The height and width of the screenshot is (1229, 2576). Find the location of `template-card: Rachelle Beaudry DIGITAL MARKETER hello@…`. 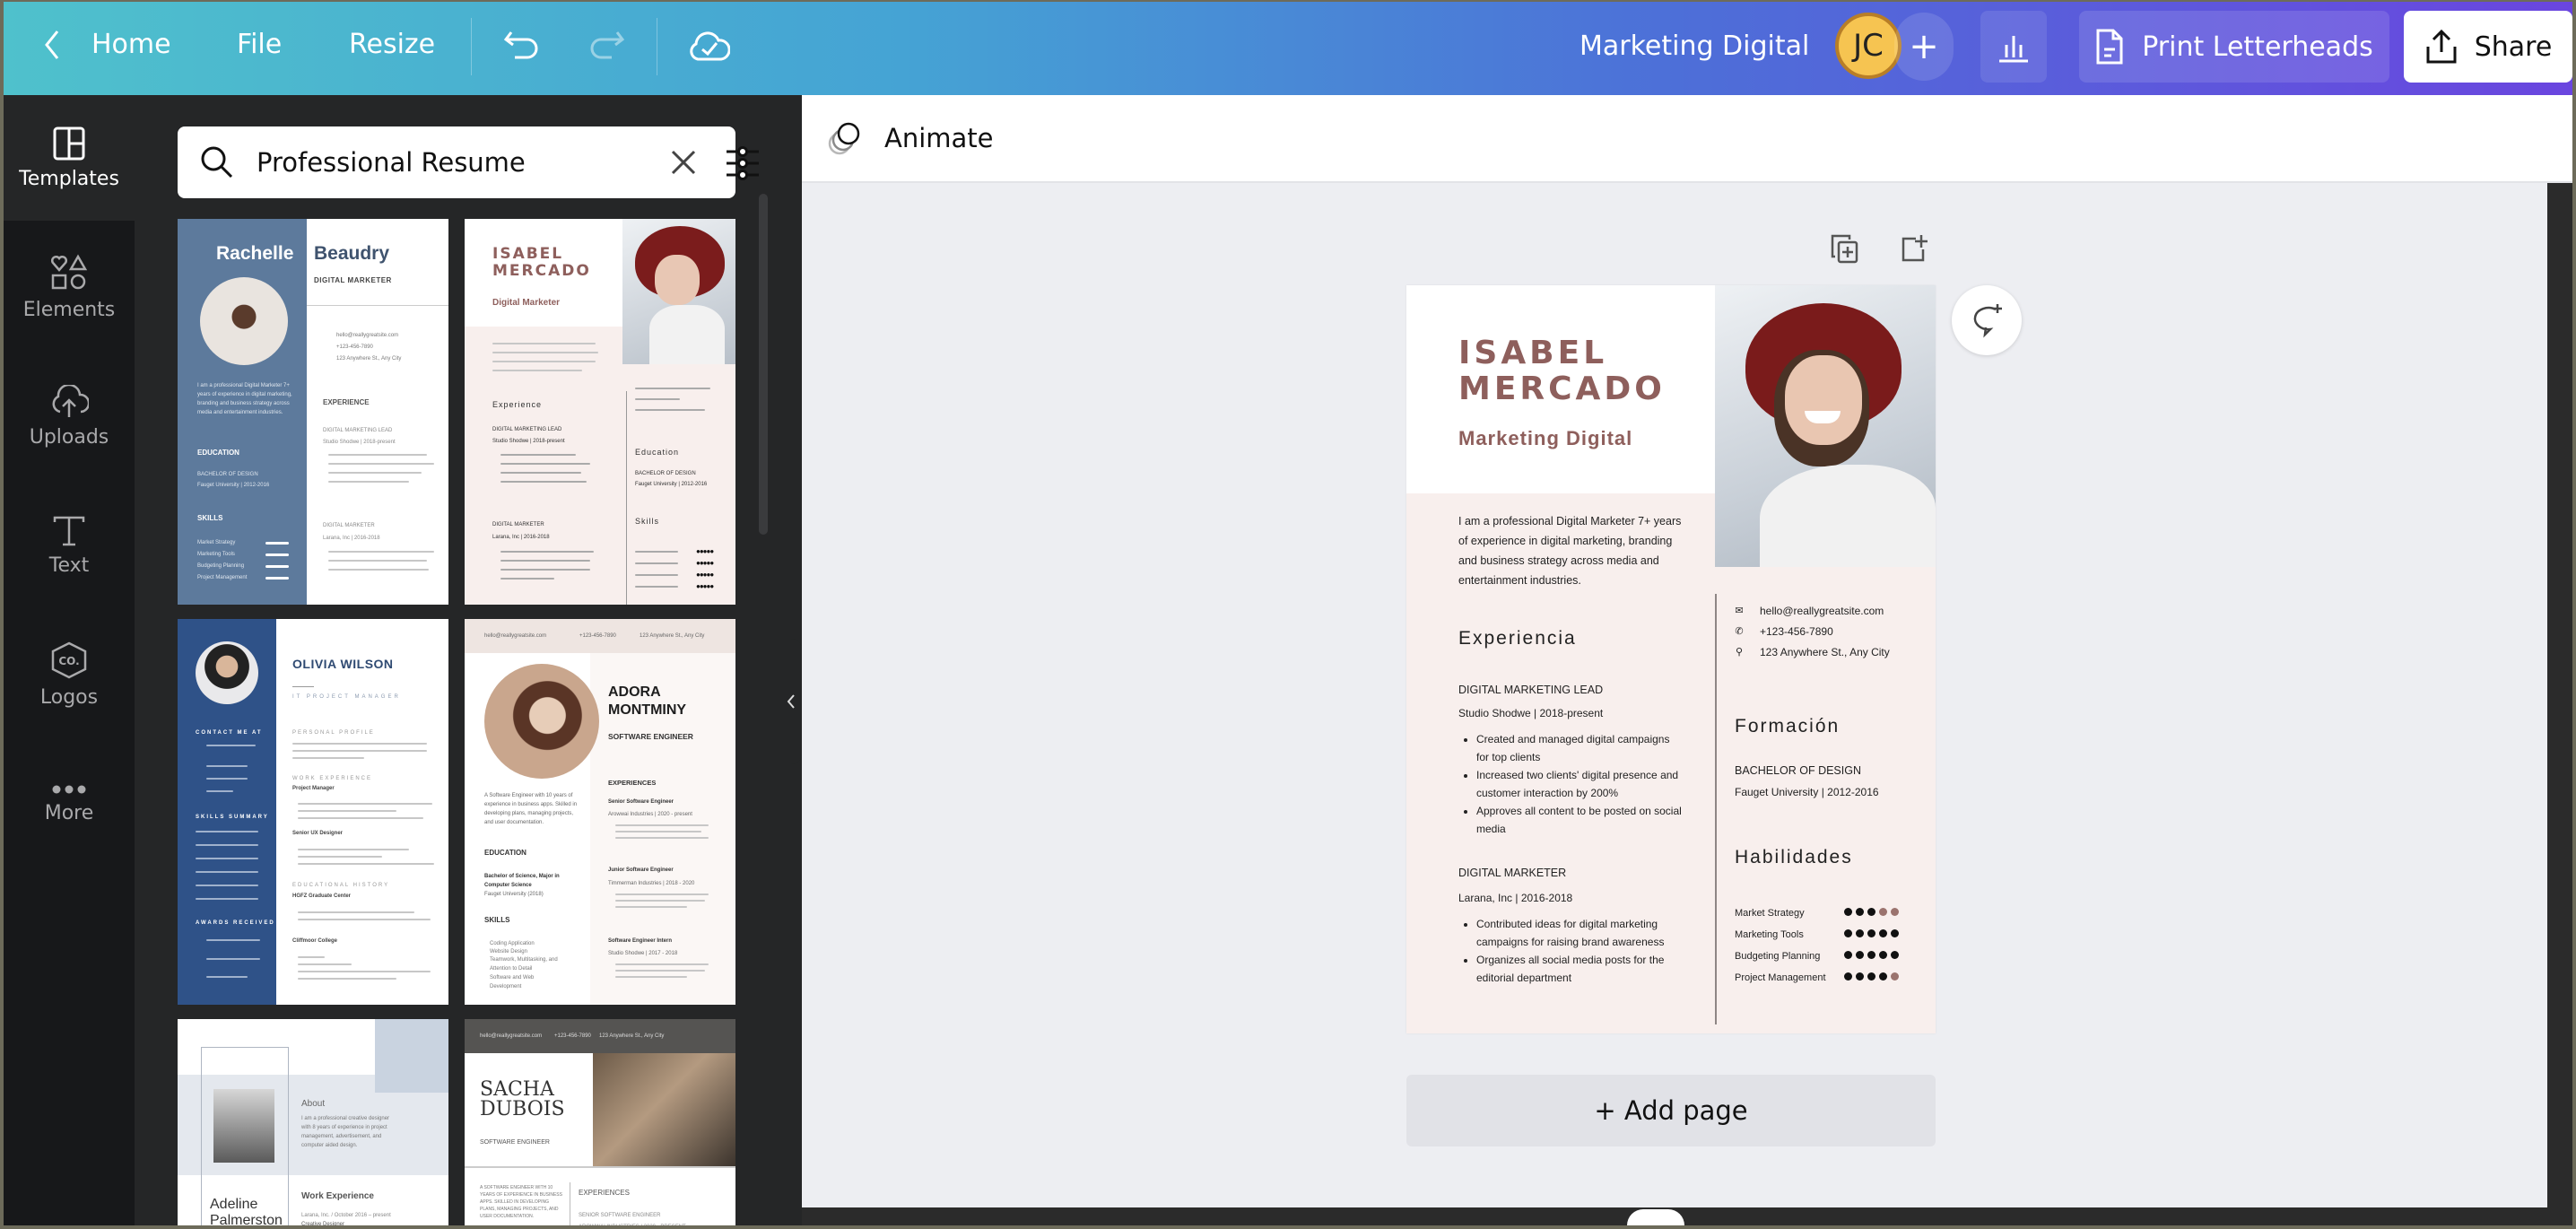

template-card: Rachelle Beaudry DIGITAL MARKETER hello@… is located at coordinates (313, 412).